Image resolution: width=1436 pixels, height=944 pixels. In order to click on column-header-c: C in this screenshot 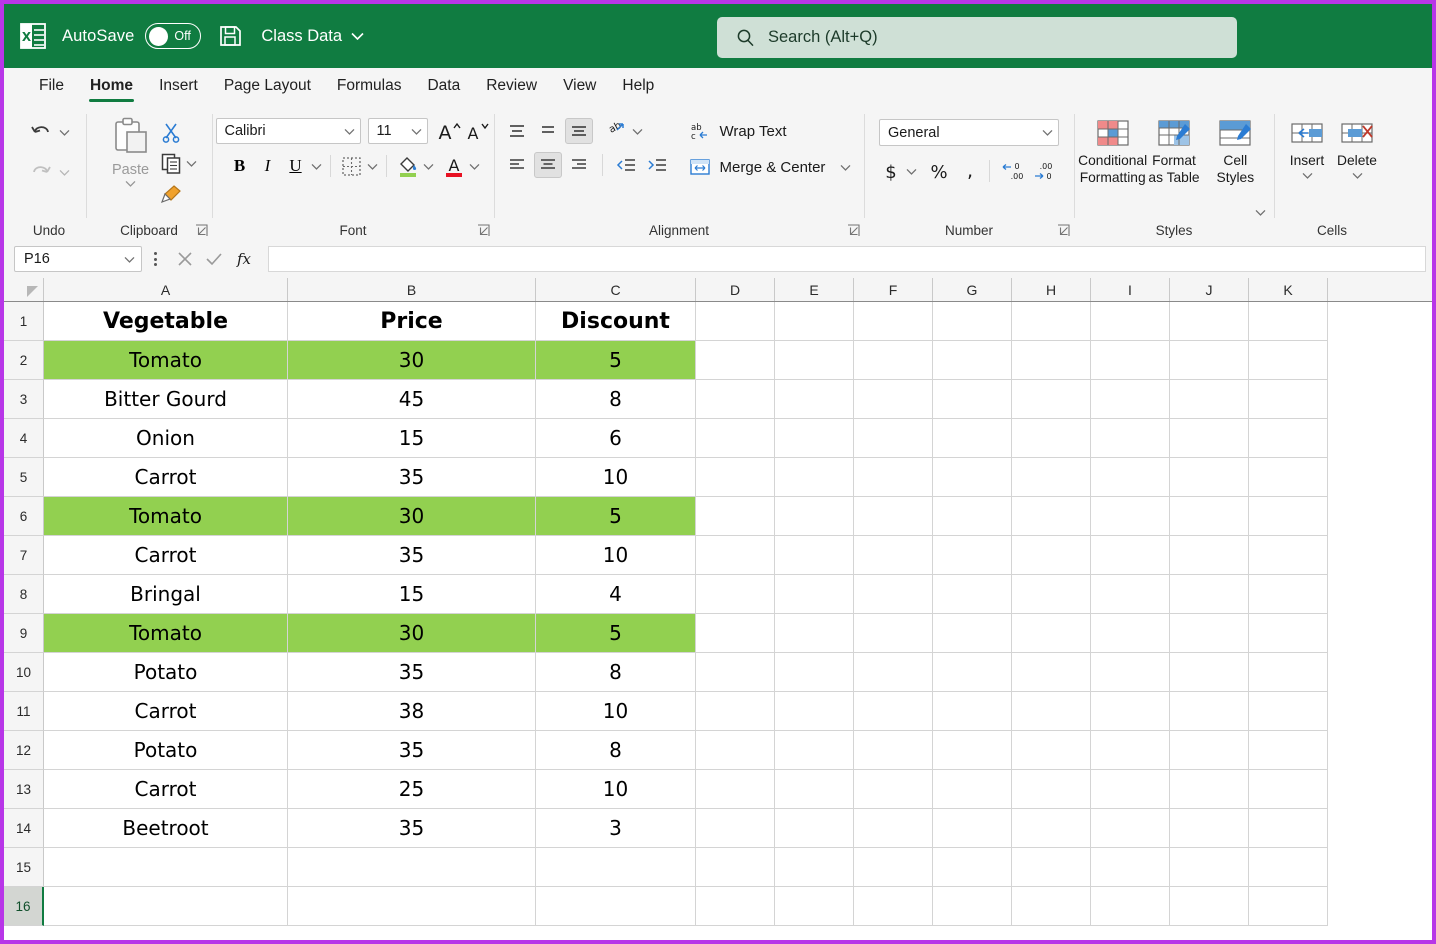, I will do `click(616, 289)`.